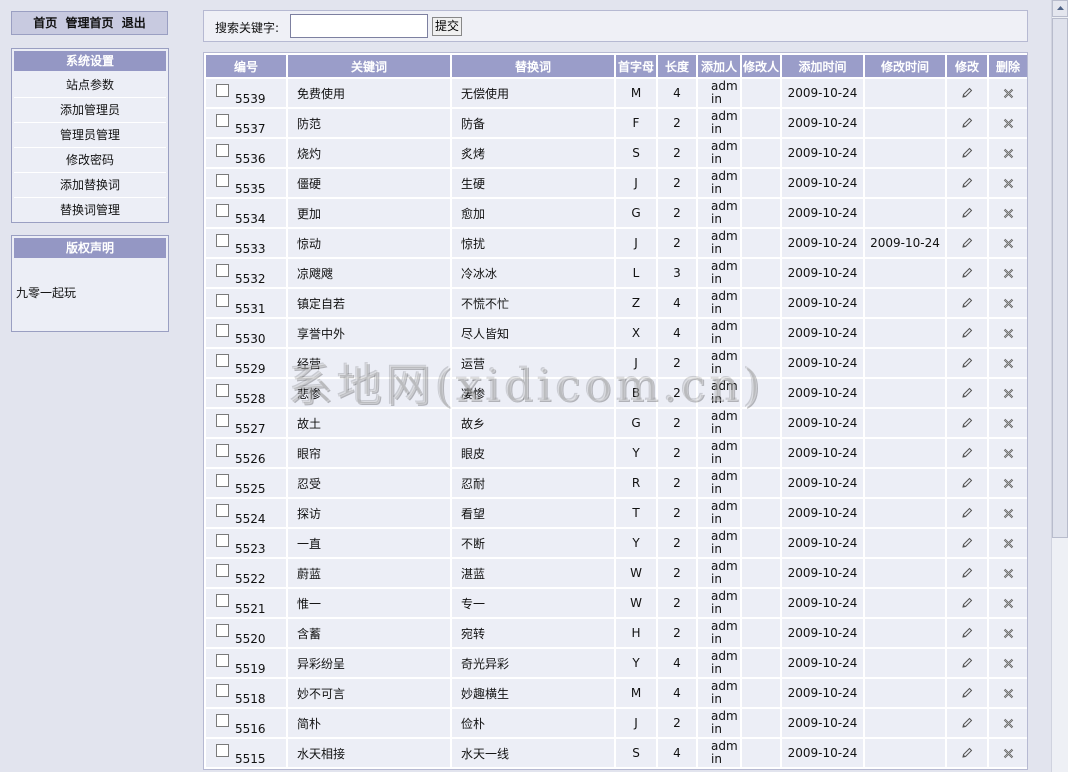 The image size is (1068, 772). I want to click on nav-logout-link: 退出, so click(134, 23).